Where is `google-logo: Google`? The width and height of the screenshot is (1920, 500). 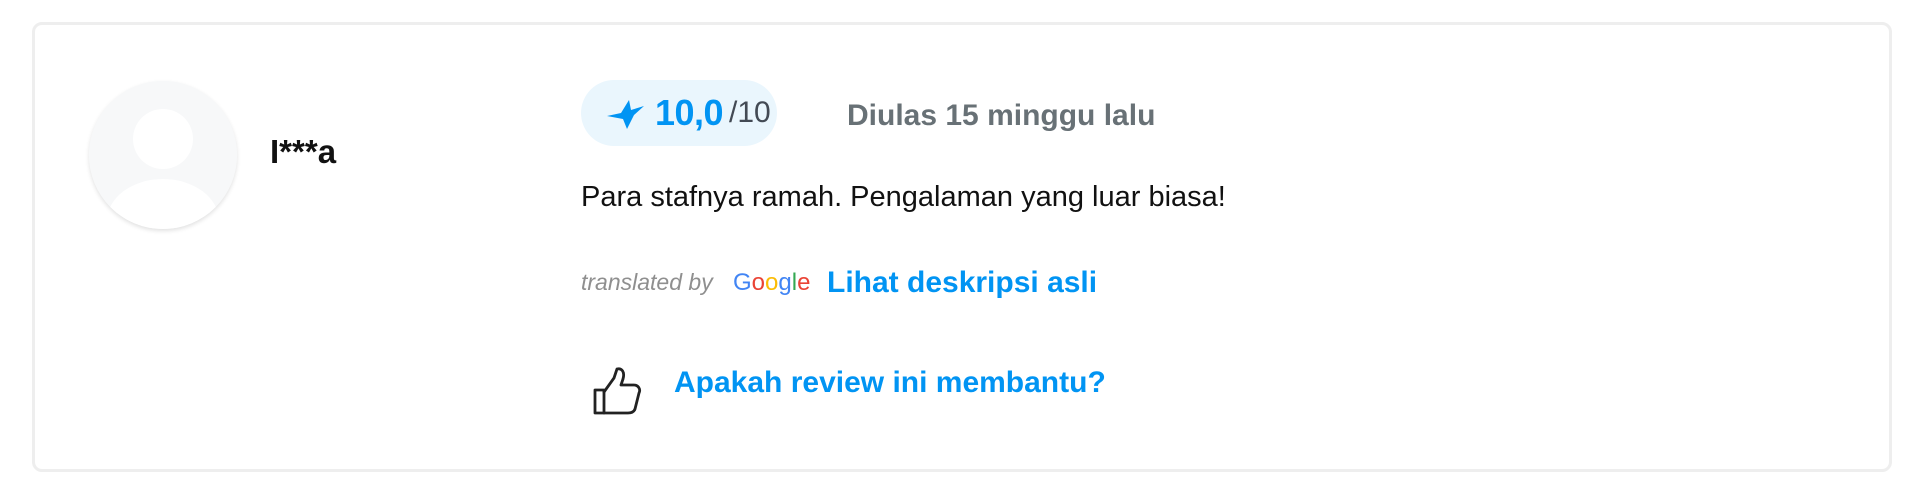
google-logo: Google is located at coordinates (771, 283).